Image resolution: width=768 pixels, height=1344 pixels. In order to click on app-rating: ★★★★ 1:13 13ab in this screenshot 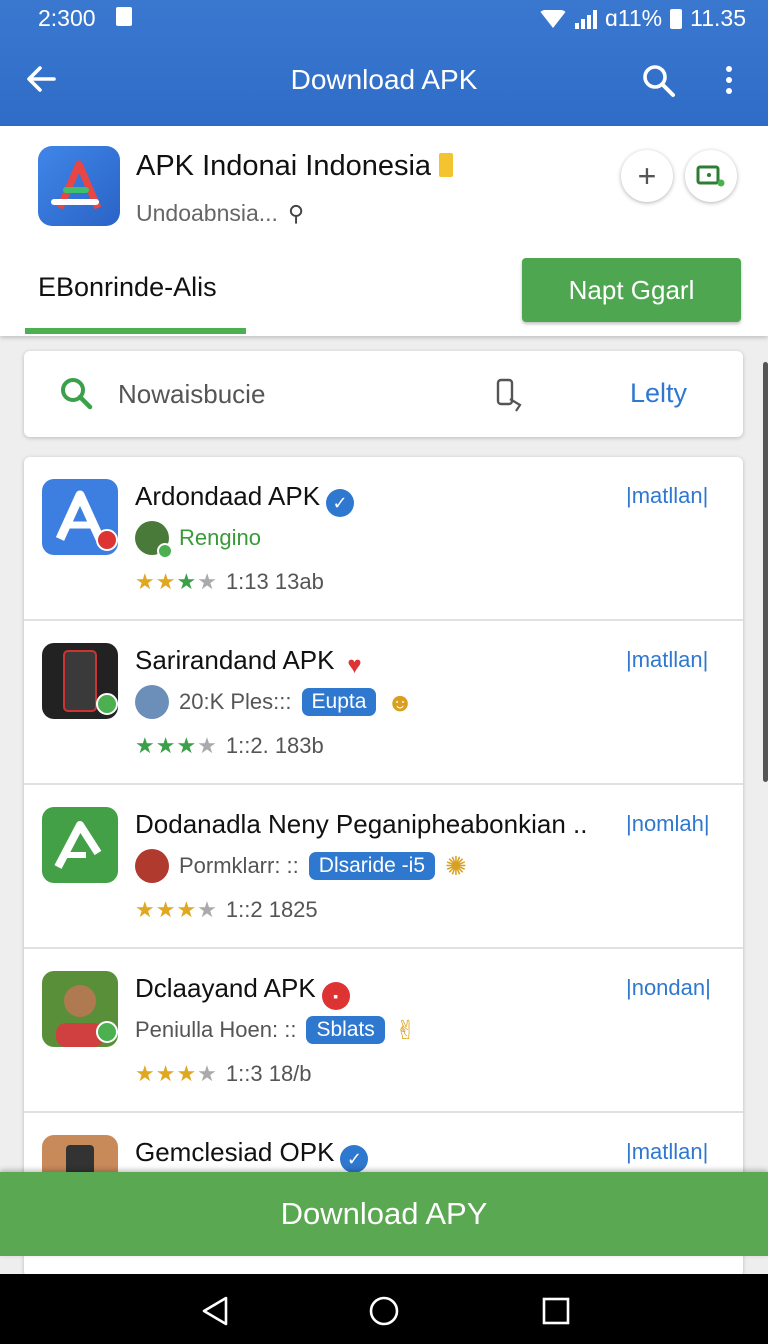, I will do `click(229, 582)`.